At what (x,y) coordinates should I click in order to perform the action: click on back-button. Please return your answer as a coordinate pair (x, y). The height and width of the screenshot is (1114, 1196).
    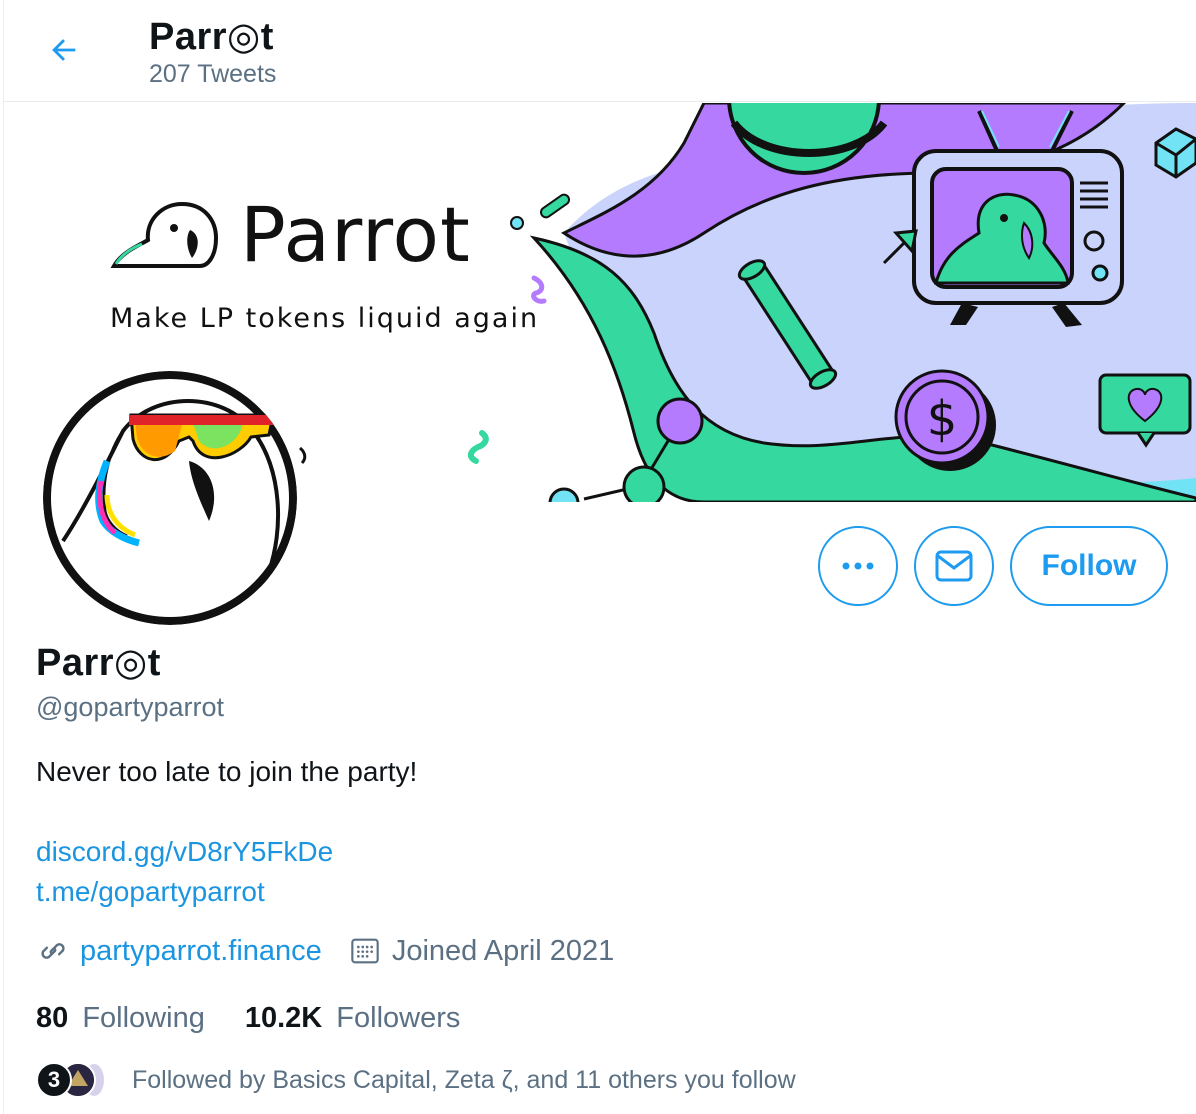
    Looking at the image, I should click on (64, 50).